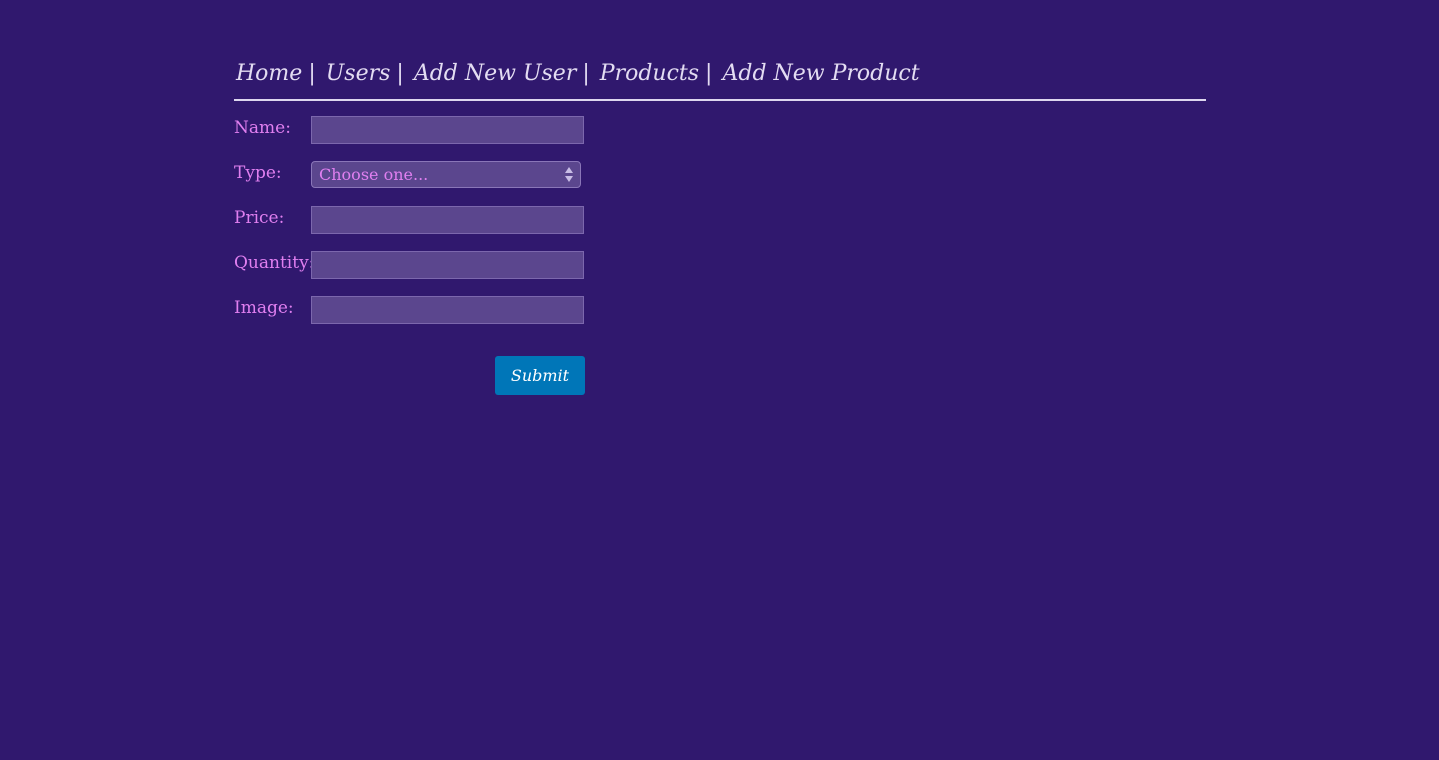 This screenshot has height=760, width=1439. What do you see at coordinates (540, 375) in the screenshot?
I see `submit-button: Submit` at bounding box center [540, 375].